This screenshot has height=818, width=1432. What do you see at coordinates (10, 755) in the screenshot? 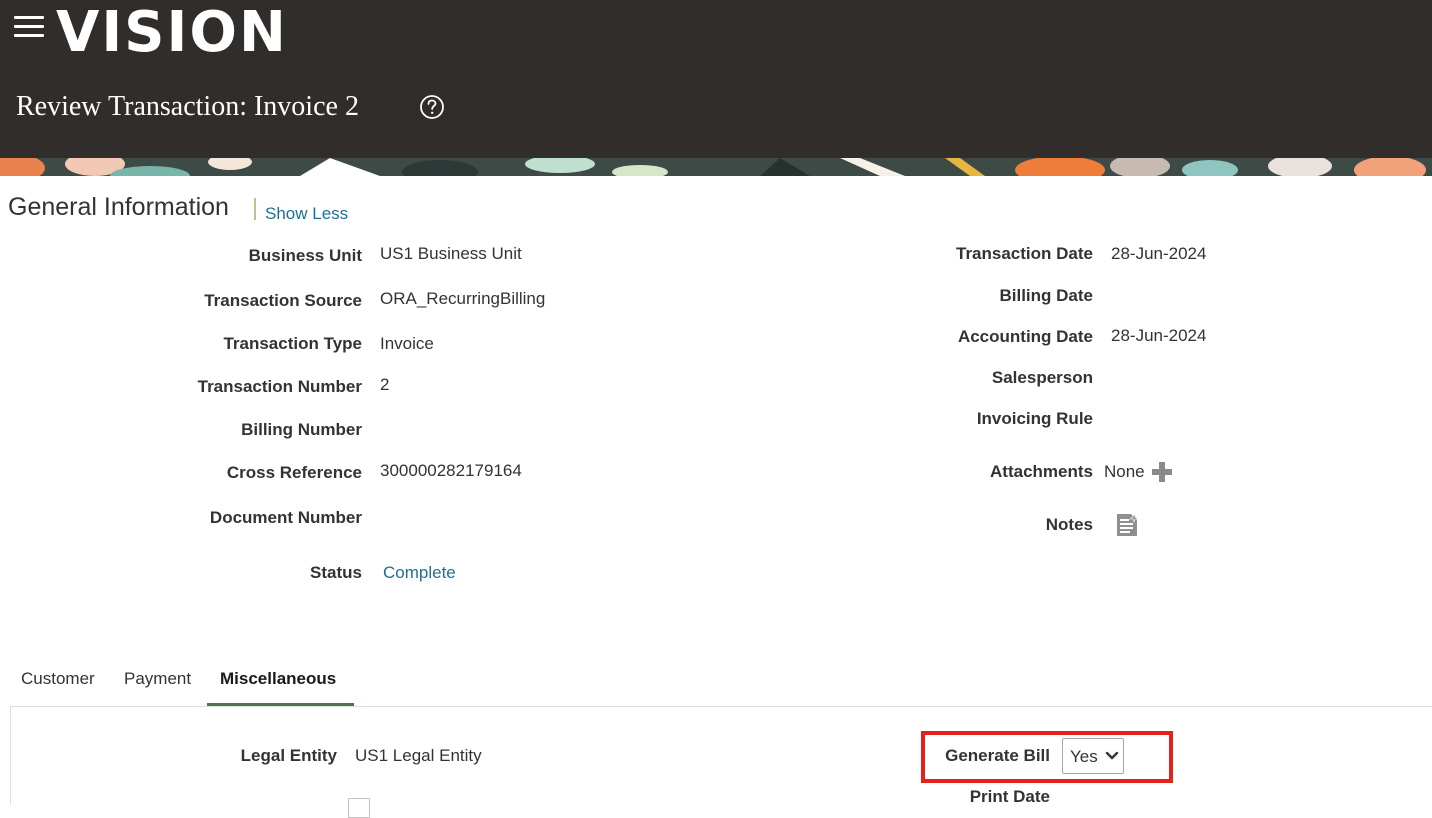
I see `tab-panel-border-left` at bounding box center [10, 755].